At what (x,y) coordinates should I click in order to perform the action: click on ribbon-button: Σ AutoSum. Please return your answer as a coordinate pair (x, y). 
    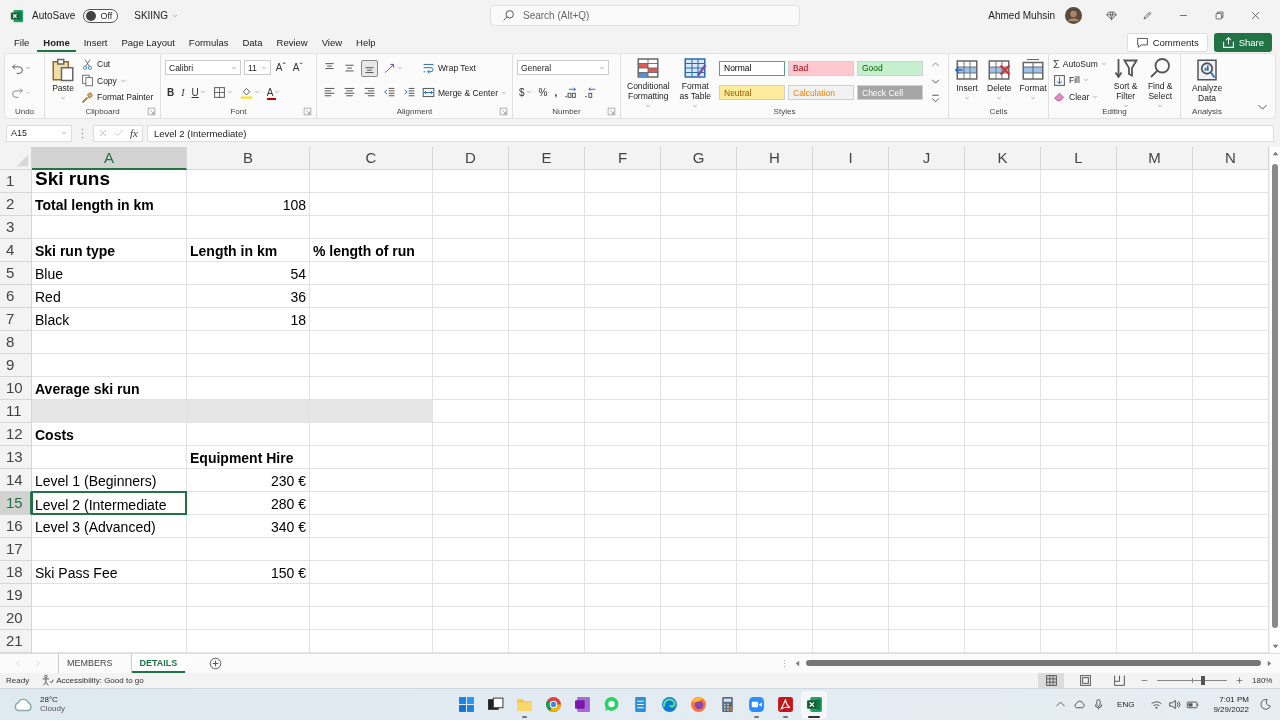
    Looking at the image, I should click on (1080, 64).